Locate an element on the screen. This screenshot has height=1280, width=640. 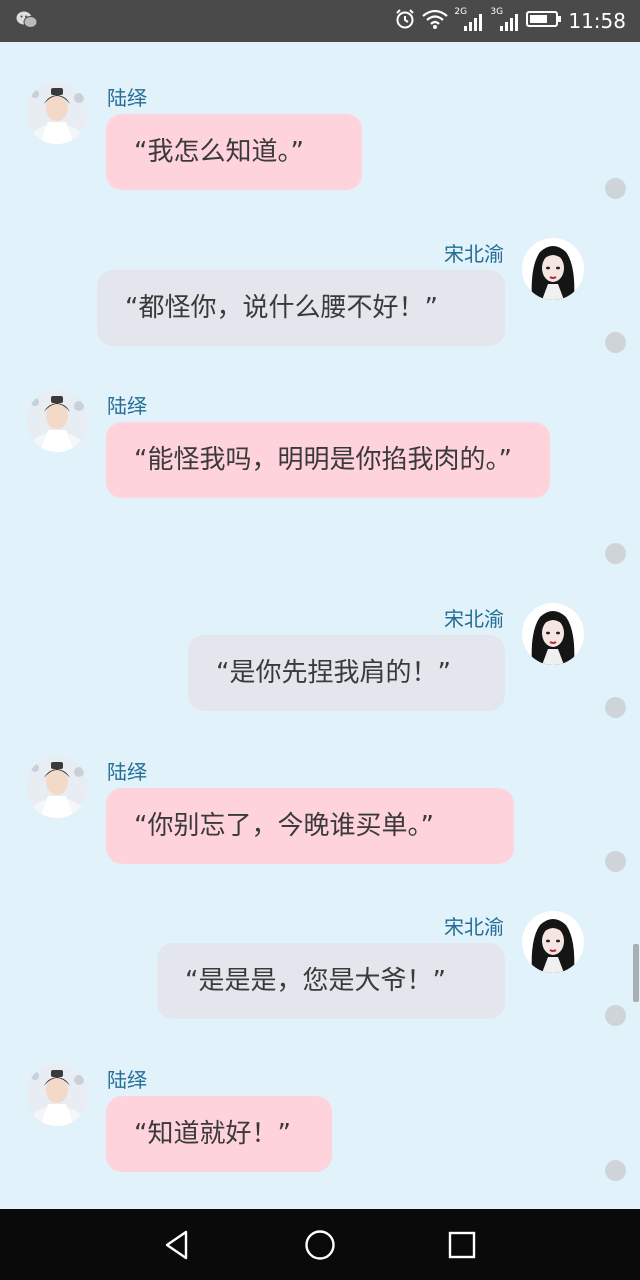
message-bubble: “是你先捏我肩的！” is located at coordinates (346, 673).